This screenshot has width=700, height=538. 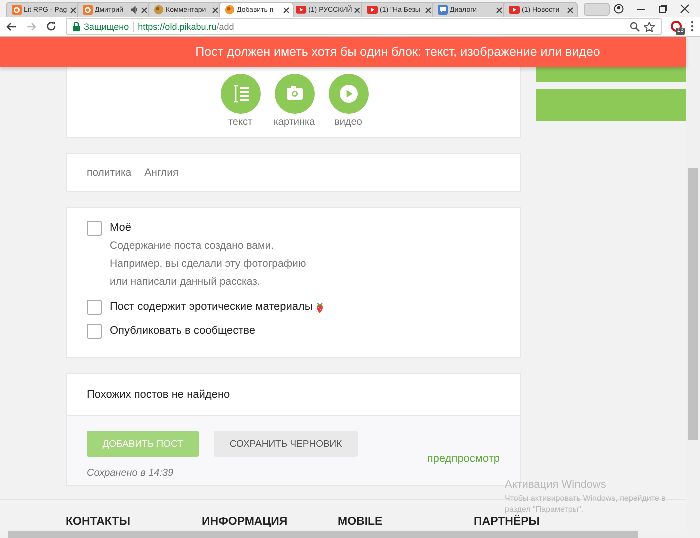 What do you see at coordinates (692, 26) in the screenshot?
I see `menu-icon` at bounding box center [692, 26].